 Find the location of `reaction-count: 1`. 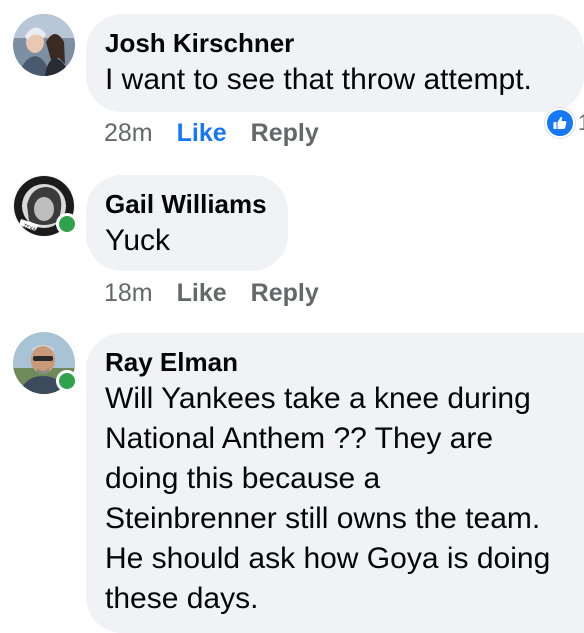

reaction-count: 1 is located at coordinates (581, 123).